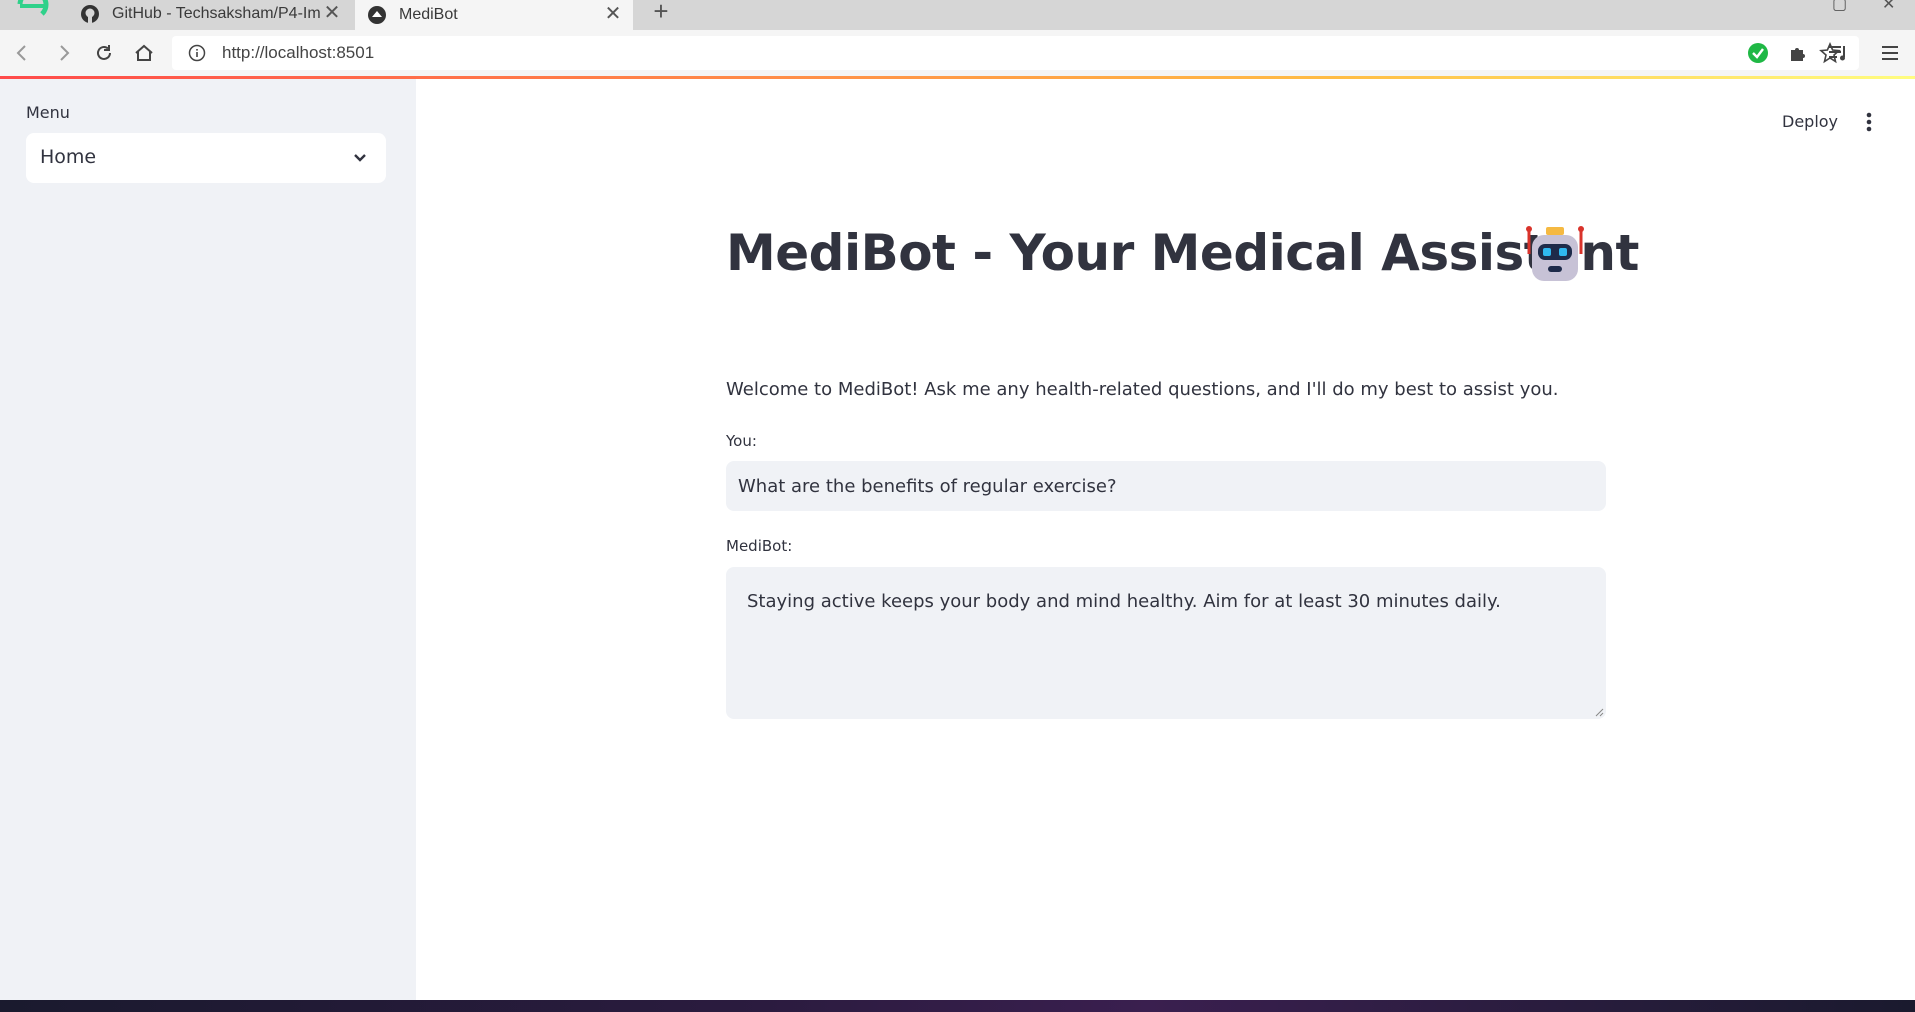  What do you see at coordinates (90, 14) in the screenshot?
I see `github-icon` at bounding box center [90, 14].